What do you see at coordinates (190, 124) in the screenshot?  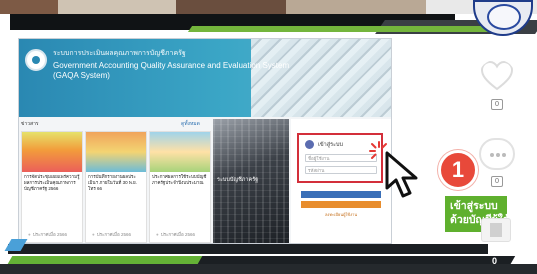 I see `news-more-link: ดูทั้งหมด` at bounding box center [190, 124].